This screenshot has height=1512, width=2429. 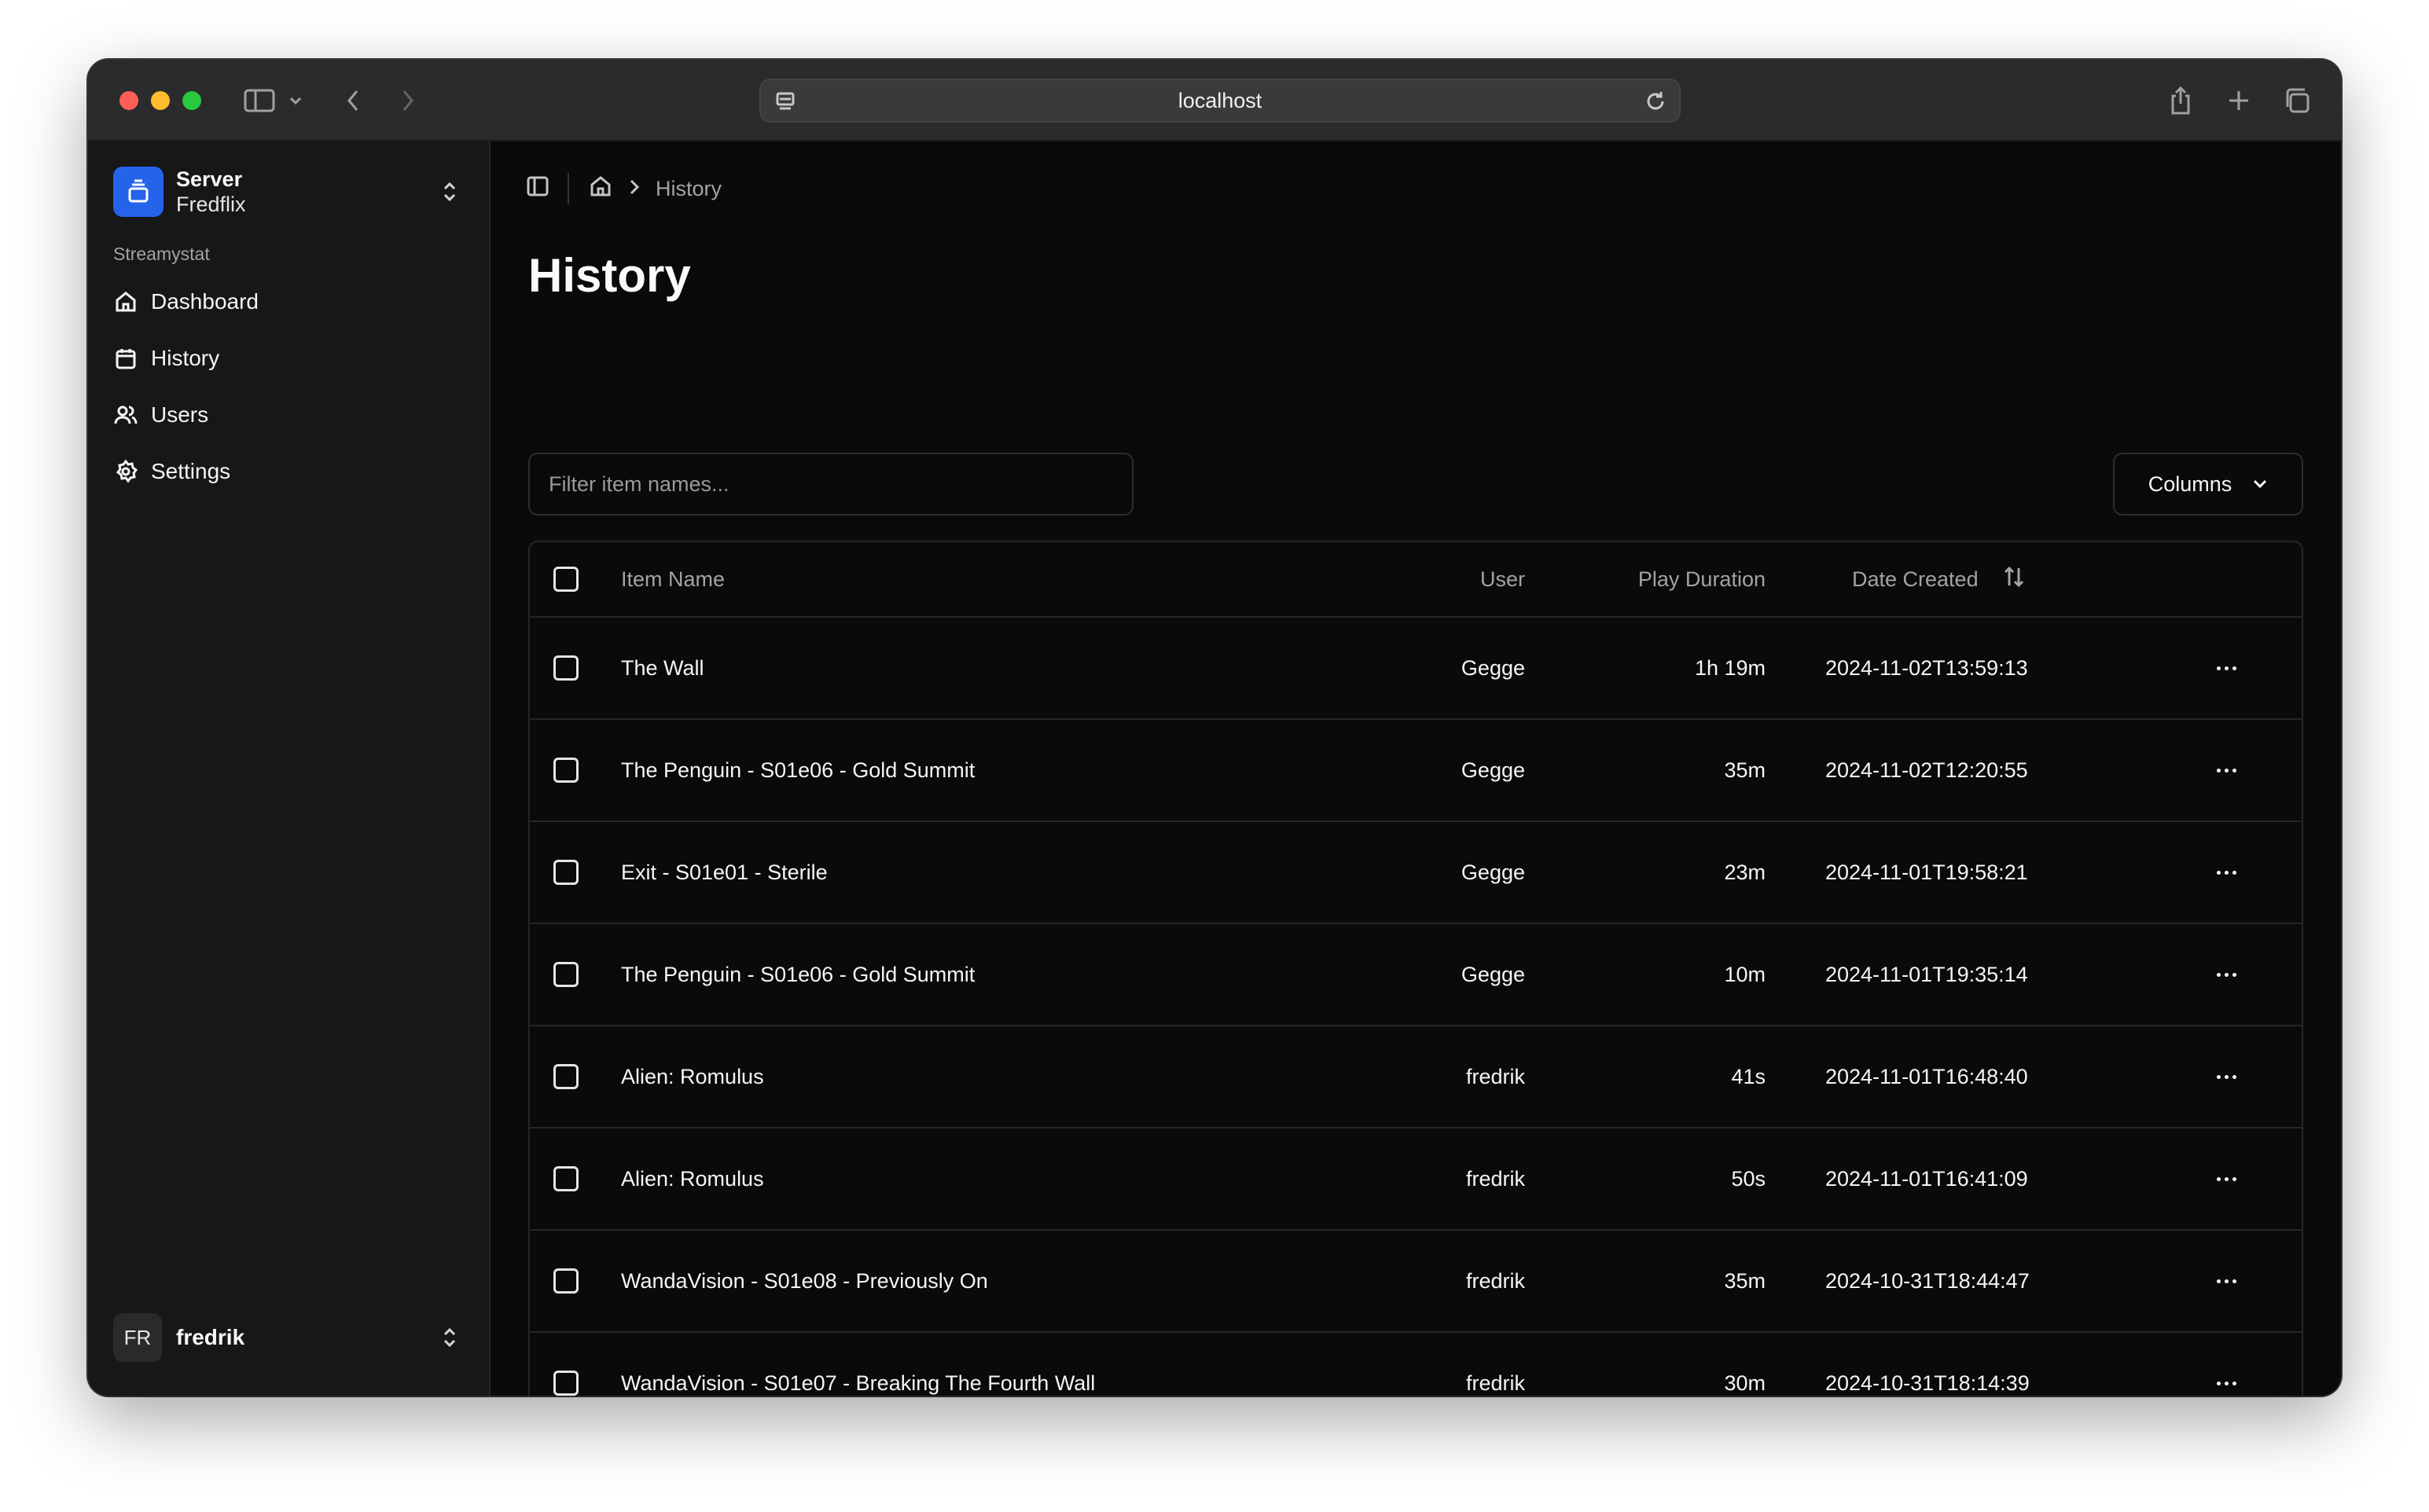 I want to click on sidebar-item-settings: Settings, so click(x=289, y=471).